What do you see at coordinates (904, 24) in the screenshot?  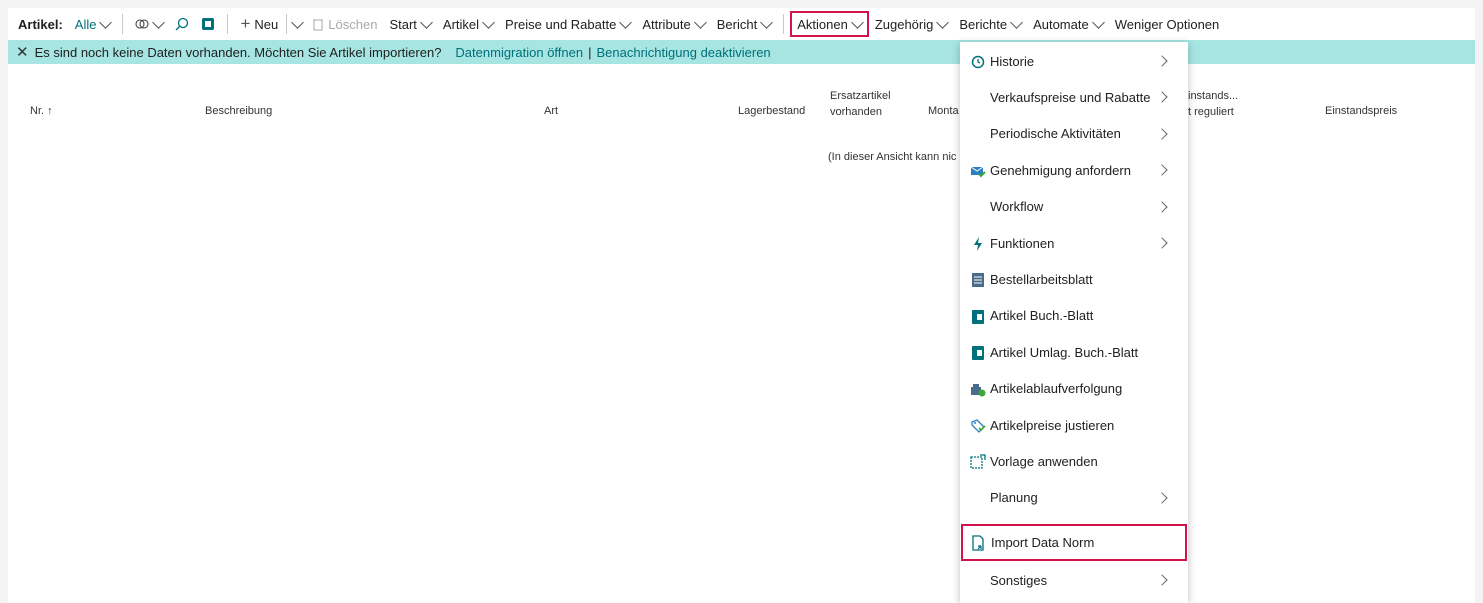 I see `menu-zugehoerig-label: Zugehörig` at bounding box center [904, 24].